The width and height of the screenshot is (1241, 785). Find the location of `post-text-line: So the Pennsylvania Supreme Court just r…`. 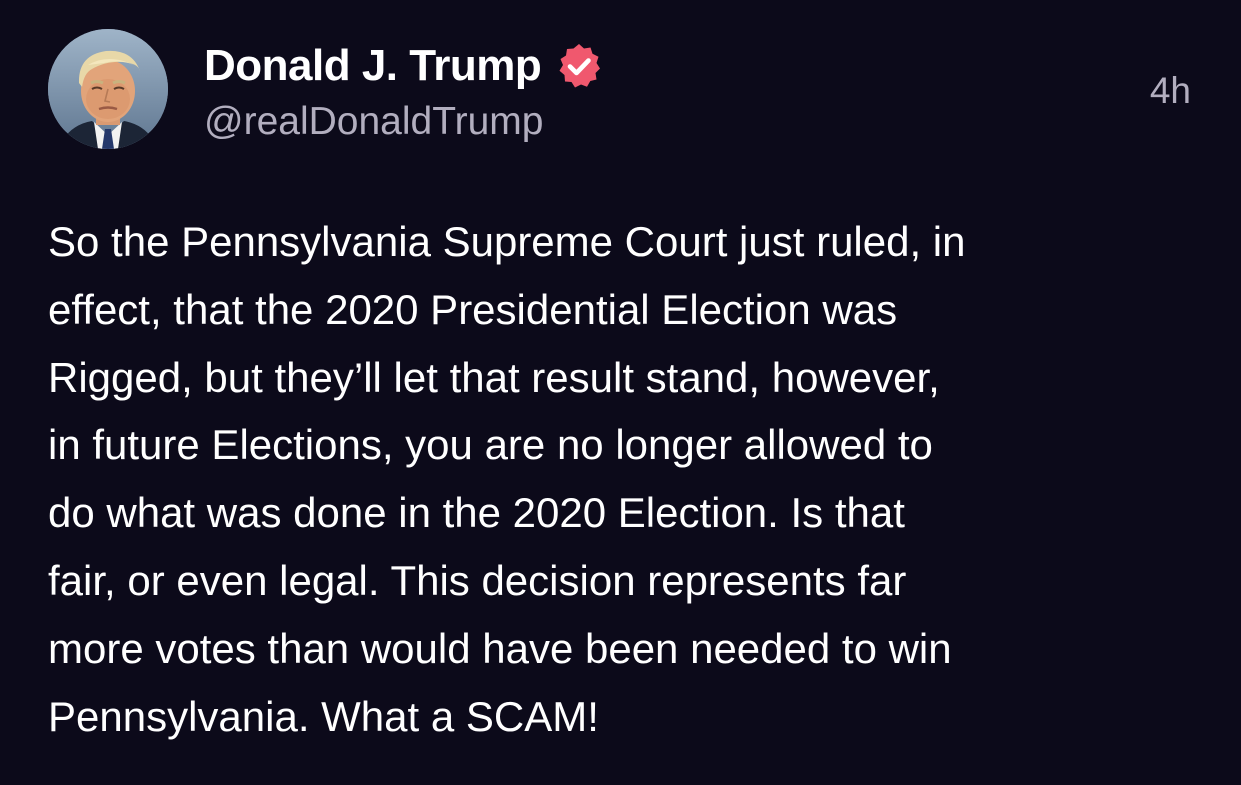

post-text-line: So the Pennsylvania Supreme Court just r… is located at coordinates (507, 241).